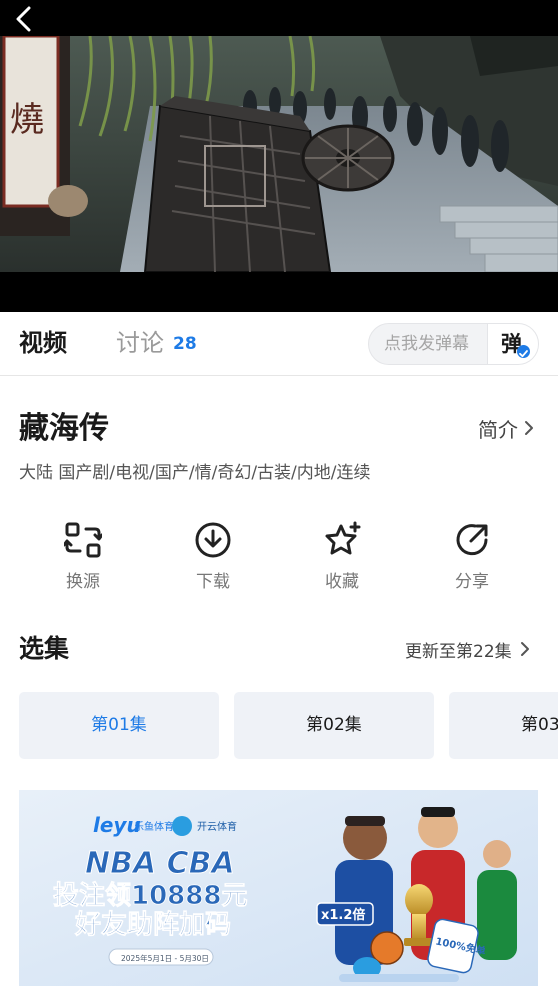  I want to click on intro-label: 简介, so click(498, 429).